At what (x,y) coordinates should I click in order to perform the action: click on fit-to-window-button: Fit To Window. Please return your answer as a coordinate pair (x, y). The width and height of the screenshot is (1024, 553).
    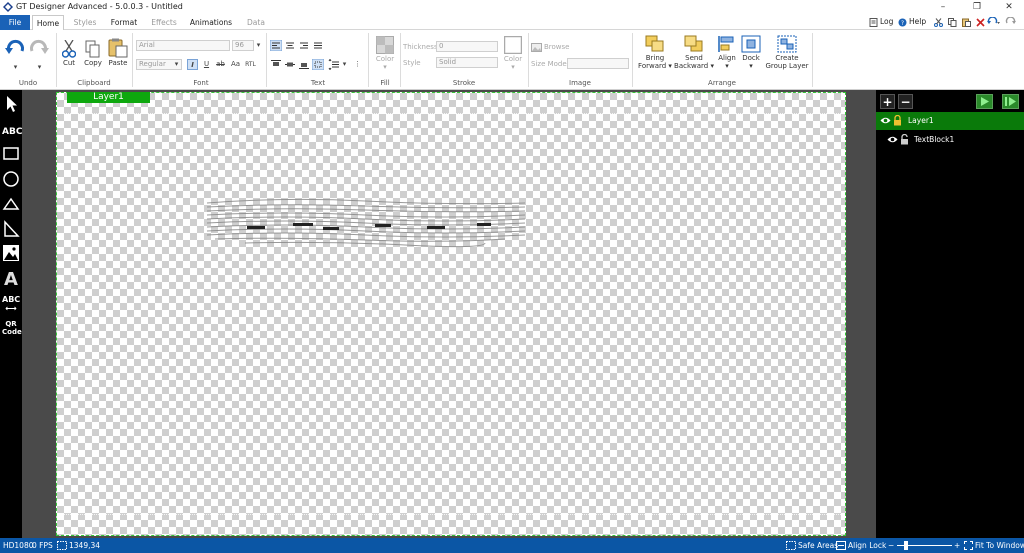
    Looking at the image, I should click on (999, 545).